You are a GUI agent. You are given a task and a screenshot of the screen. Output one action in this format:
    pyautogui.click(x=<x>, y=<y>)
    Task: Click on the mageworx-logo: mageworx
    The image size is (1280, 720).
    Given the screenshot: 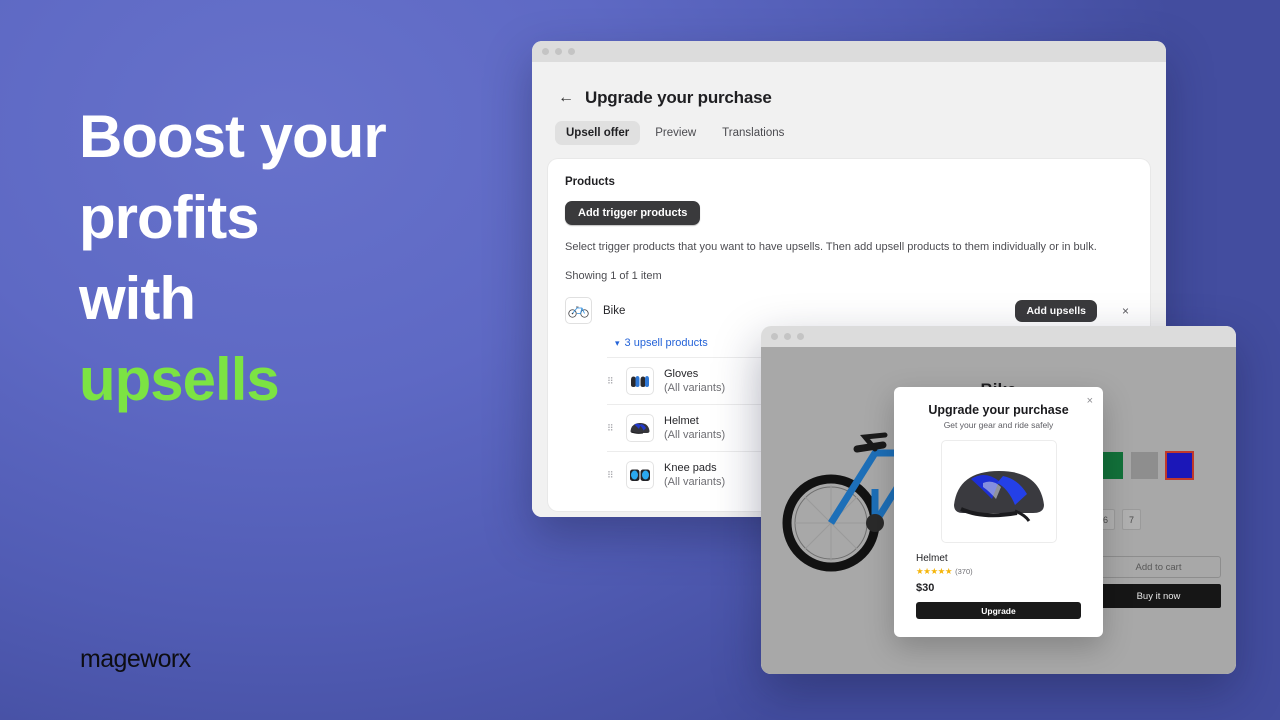 What is the action you would take?
    pyautogui.click(x=135, y=659)
    